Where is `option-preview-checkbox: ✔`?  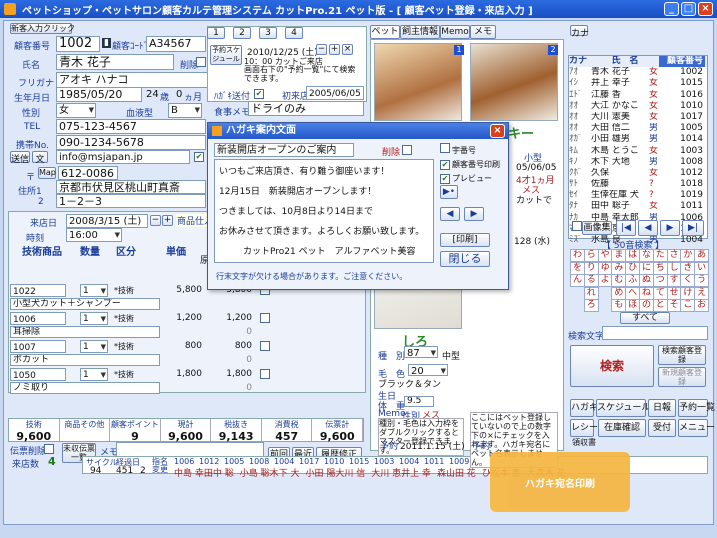
option-preview-checkbox: ✔ is located at coordinates (445, 179).